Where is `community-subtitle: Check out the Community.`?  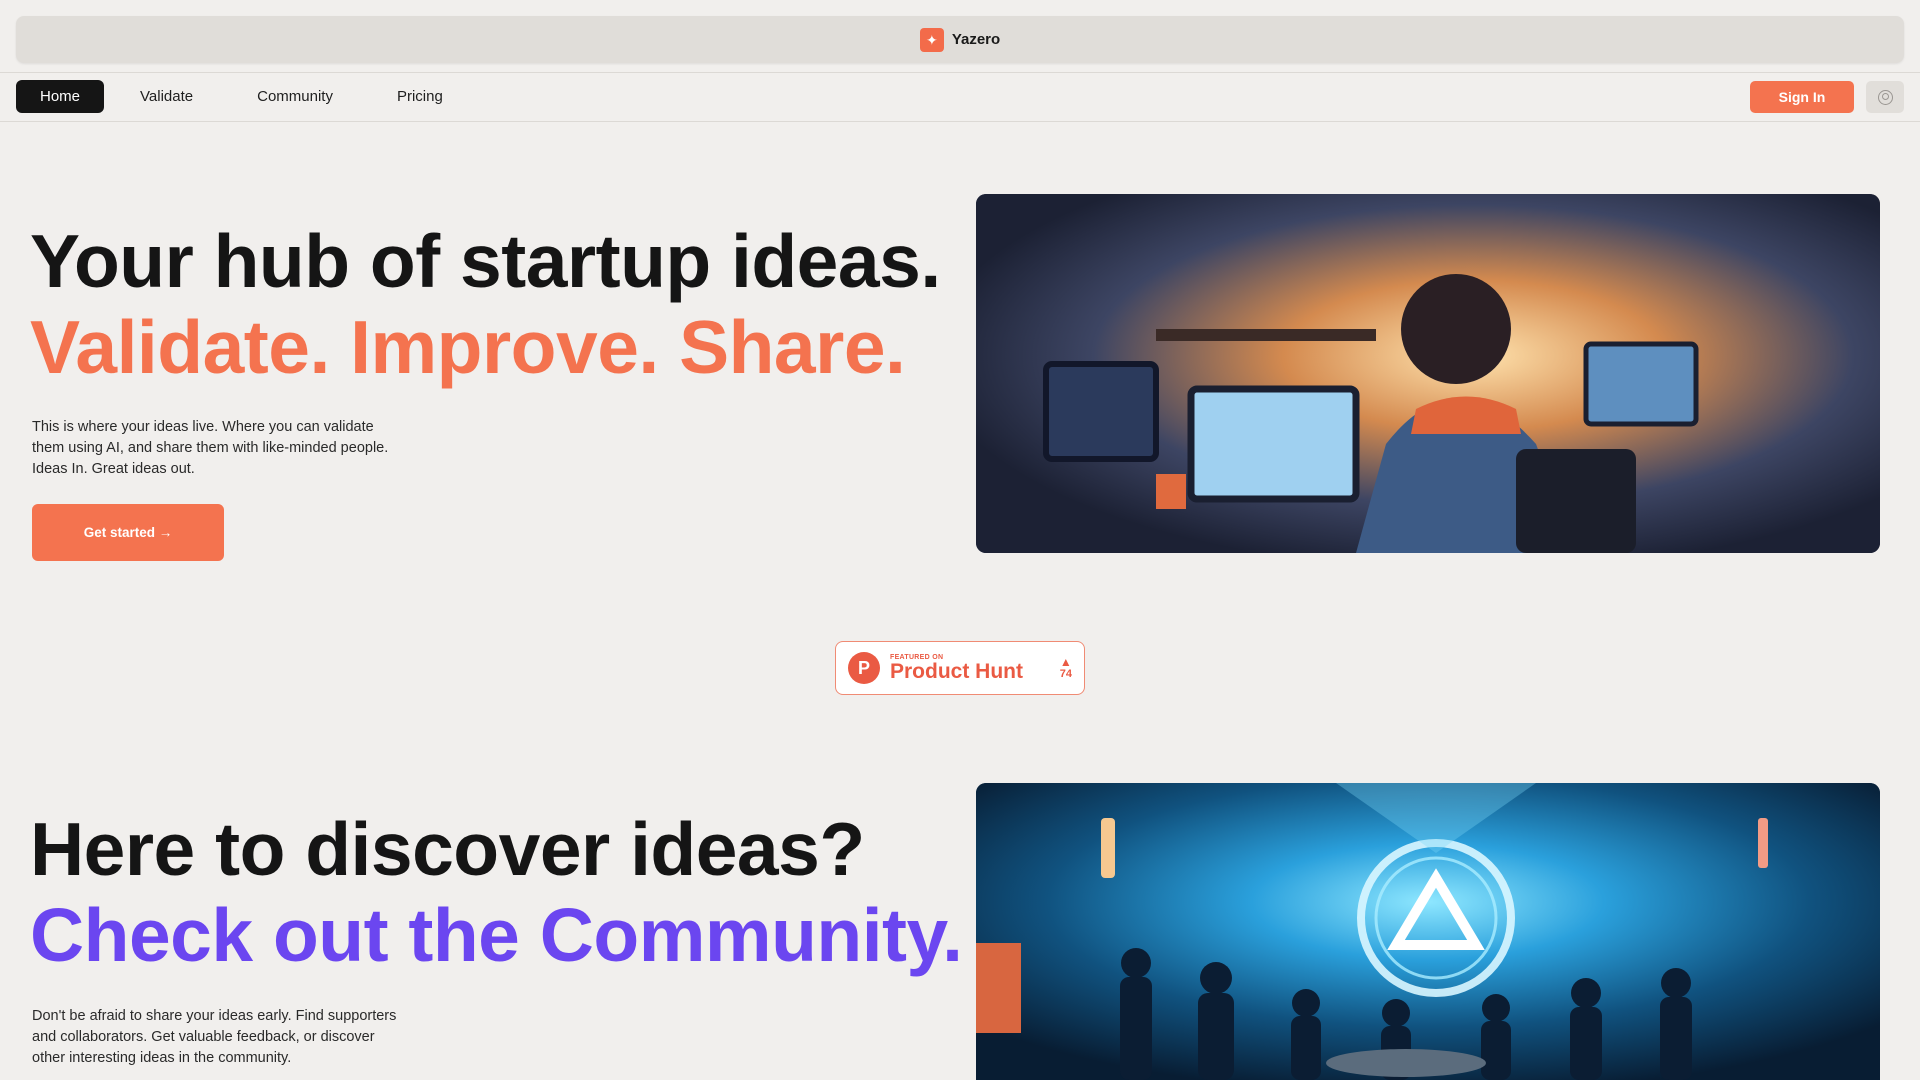 community-subtitle: Check out the Community. is located at coordinates (496, 935).